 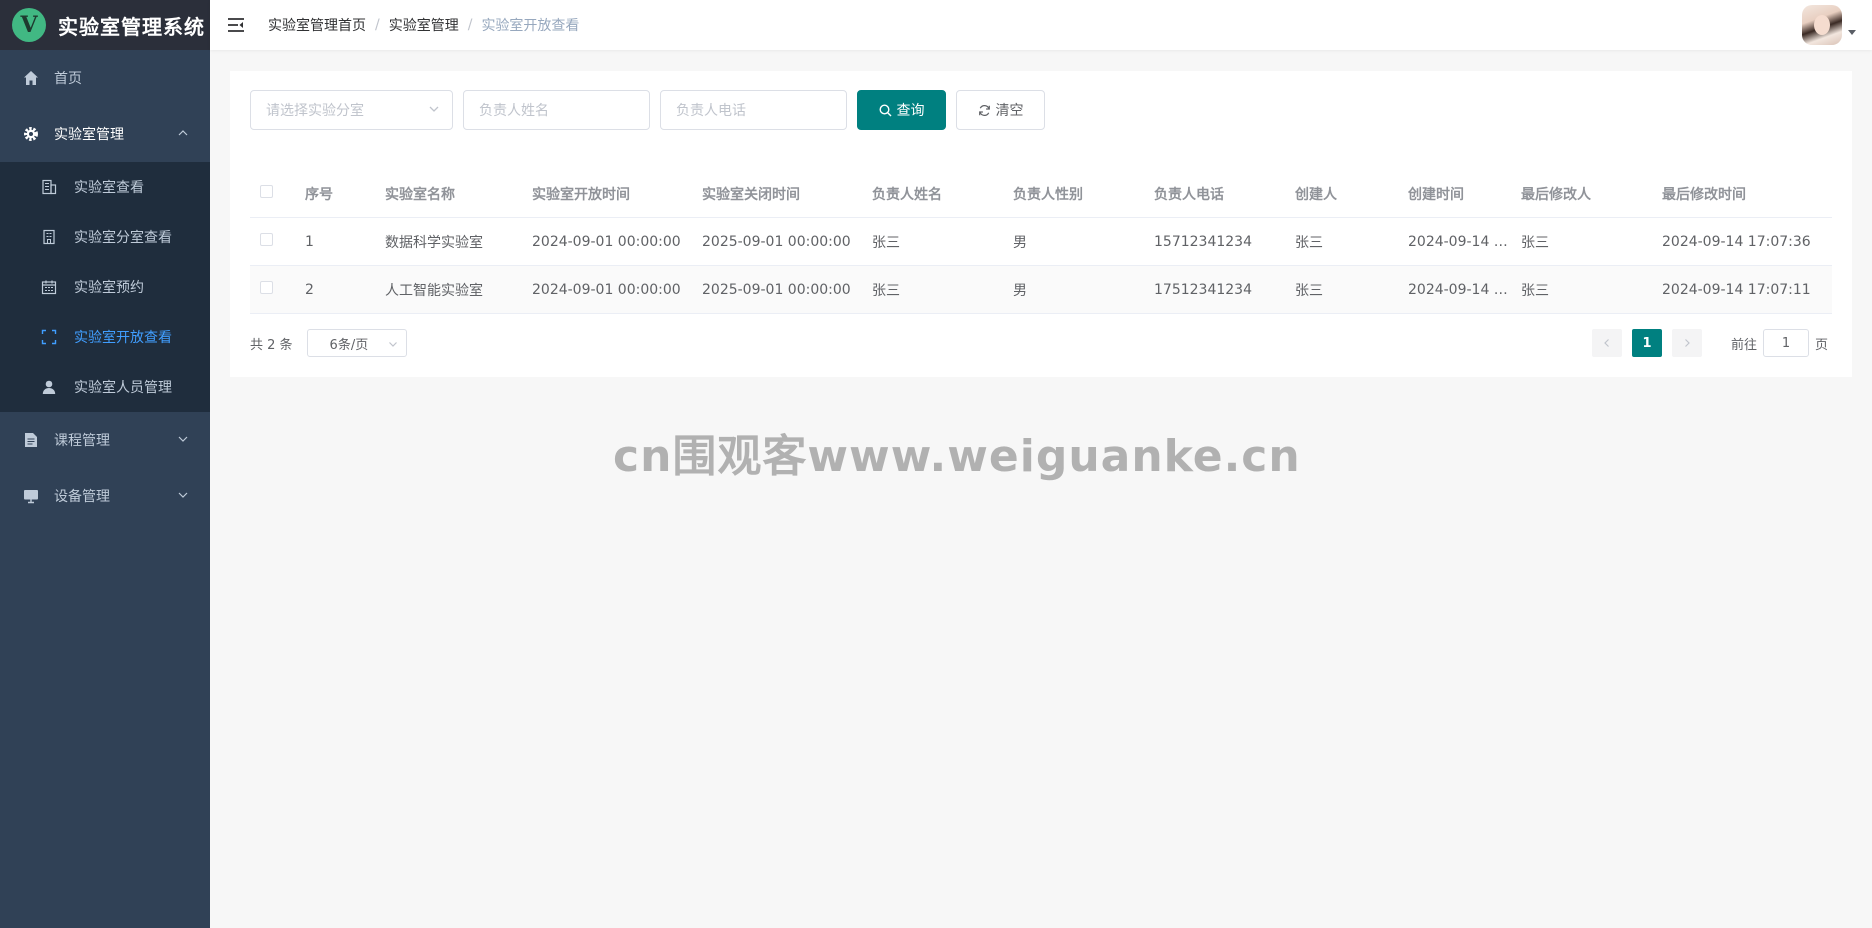 I want to click on sidebar-item-reservation: 实验室预约, so click(x=105, y=287).